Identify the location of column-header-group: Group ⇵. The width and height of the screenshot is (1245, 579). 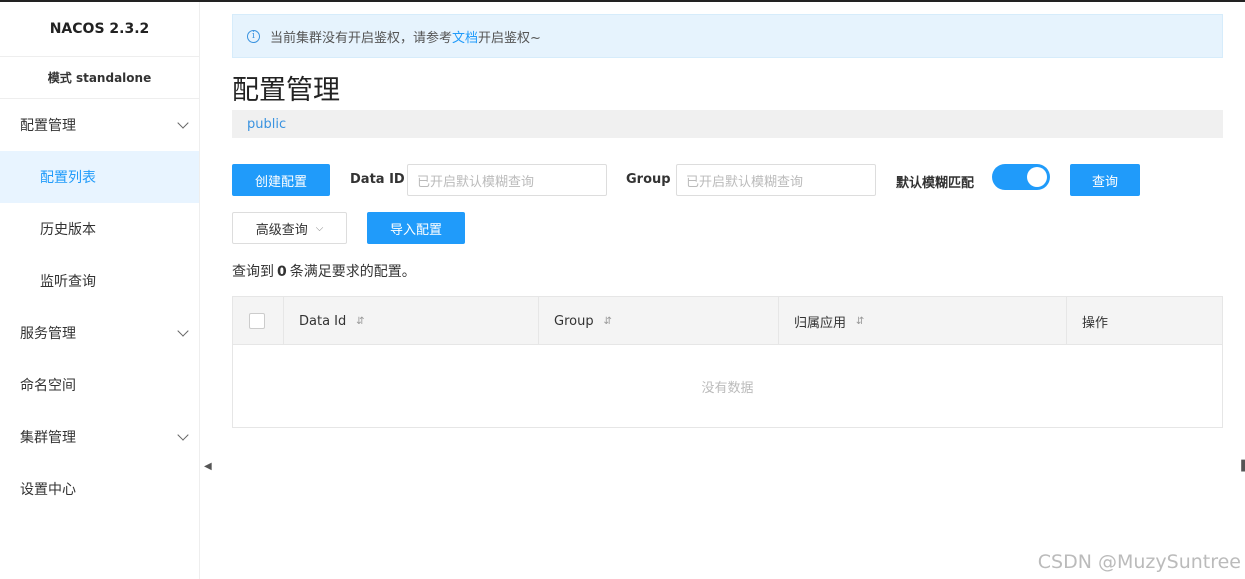
(659, 321).